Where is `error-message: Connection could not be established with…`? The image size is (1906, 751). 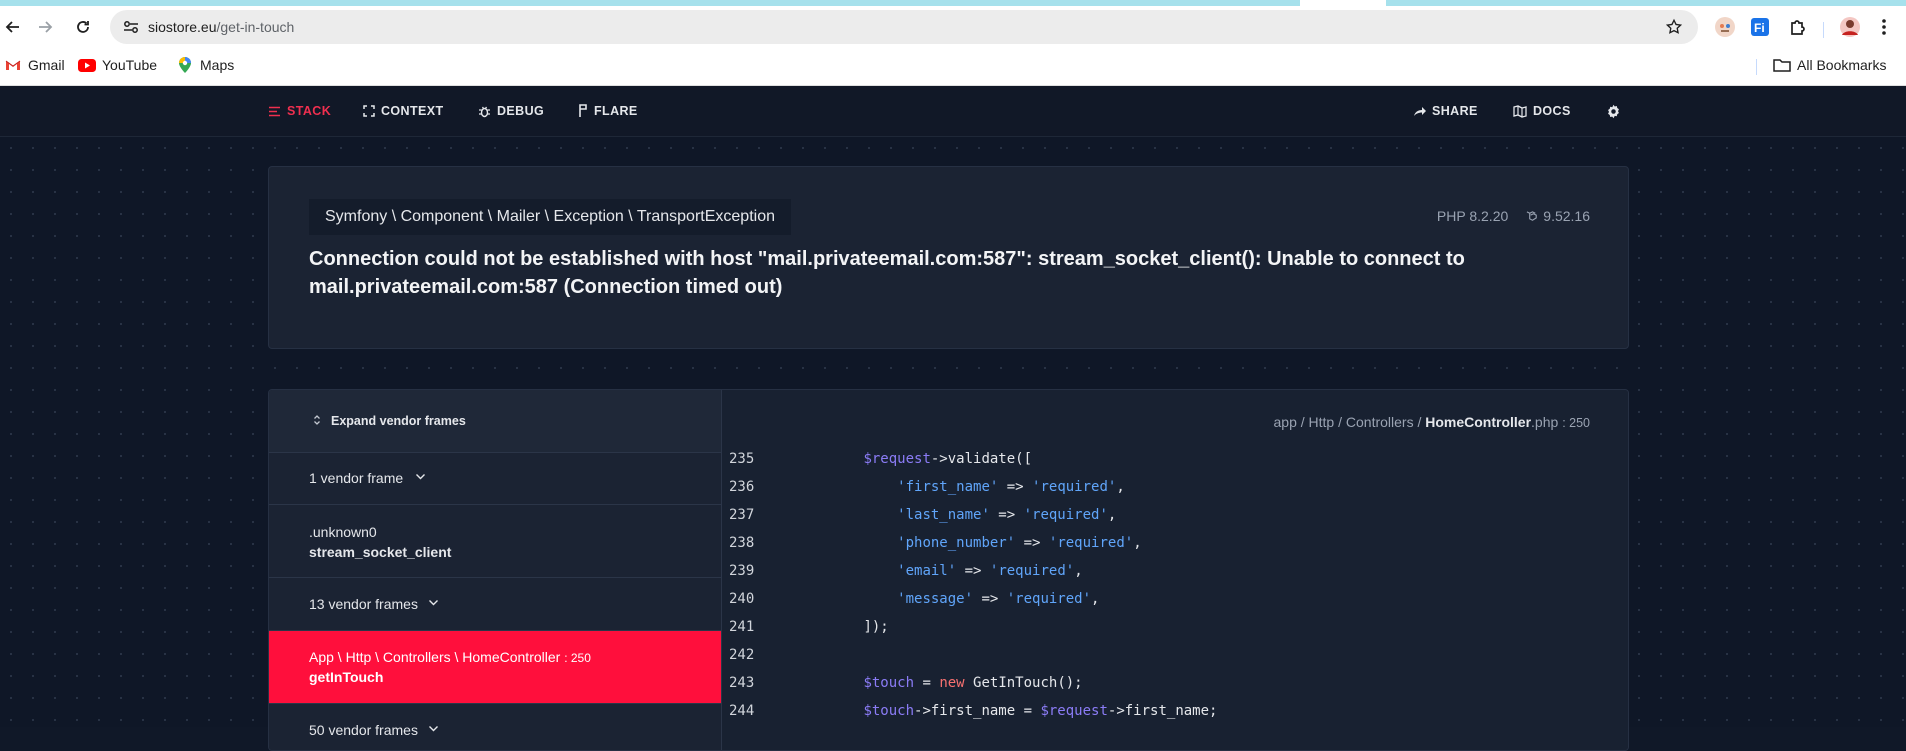 error-message: Connection could not be established with… is located at coordinates (887, 273).